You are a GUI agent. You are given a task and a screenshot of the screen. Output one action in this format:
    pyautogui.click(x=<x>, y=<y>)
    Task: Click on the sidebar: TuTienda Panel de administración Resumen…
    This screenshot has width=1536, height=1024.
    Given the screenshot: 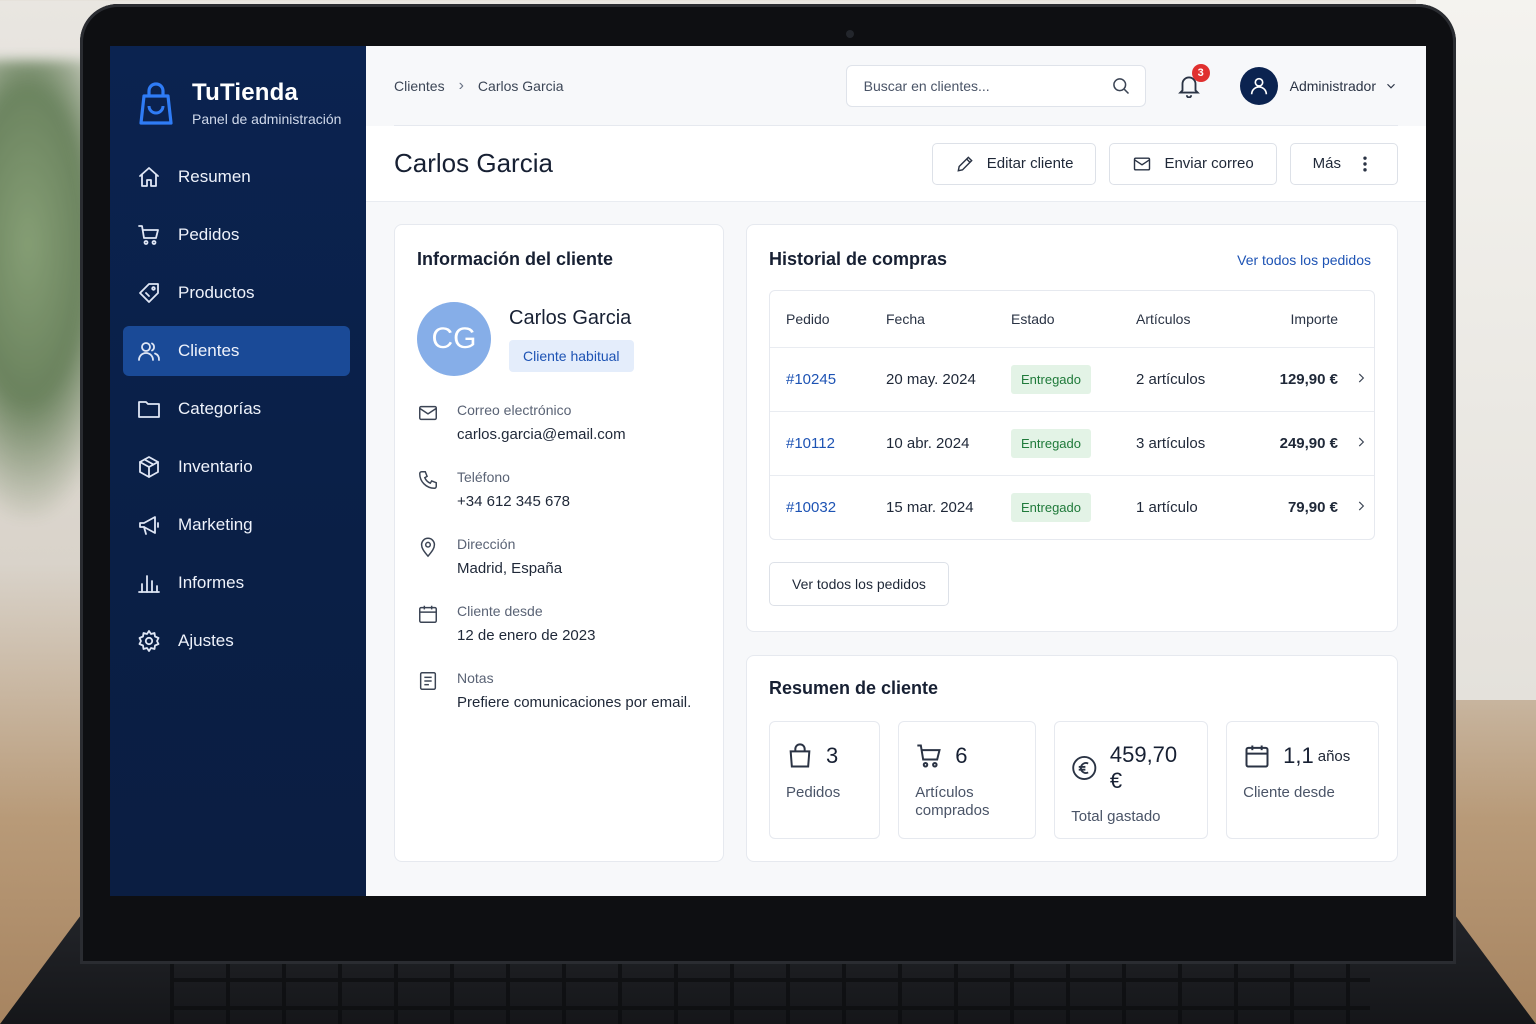 What is the action you would take?
    pyautogui.click(x=238, y=471)
    